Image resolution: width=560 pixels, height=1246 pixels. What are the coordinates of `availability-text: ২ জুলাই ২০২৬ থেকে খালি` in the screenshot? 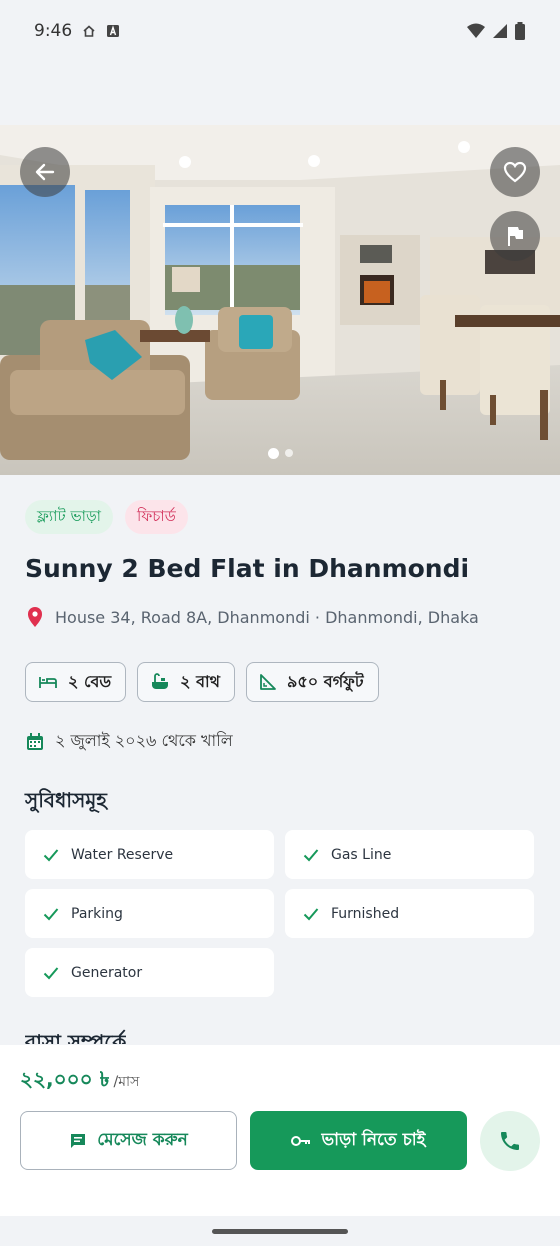 It's located at (144, 740).